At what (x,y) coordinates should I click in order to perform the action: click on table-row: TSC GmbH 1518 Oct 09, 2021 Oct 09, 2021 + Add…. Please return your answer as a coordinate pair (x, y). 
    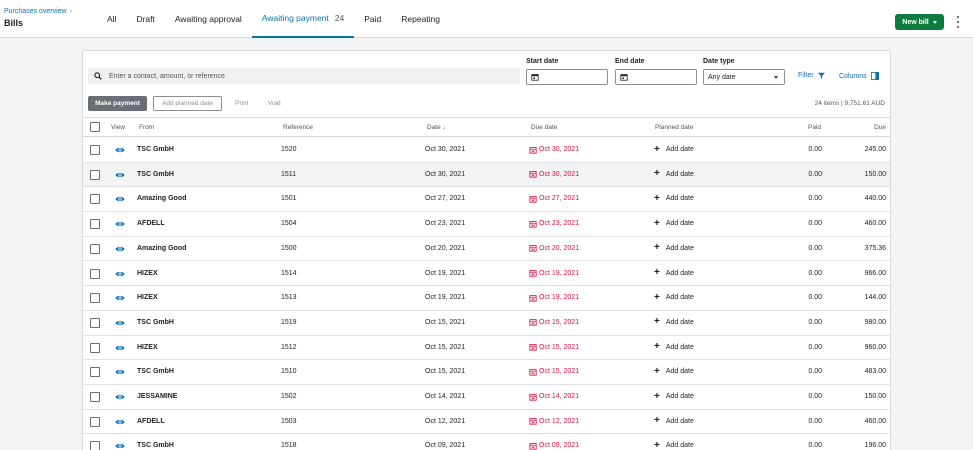
    Looking at the image, I should click on (486, 442).